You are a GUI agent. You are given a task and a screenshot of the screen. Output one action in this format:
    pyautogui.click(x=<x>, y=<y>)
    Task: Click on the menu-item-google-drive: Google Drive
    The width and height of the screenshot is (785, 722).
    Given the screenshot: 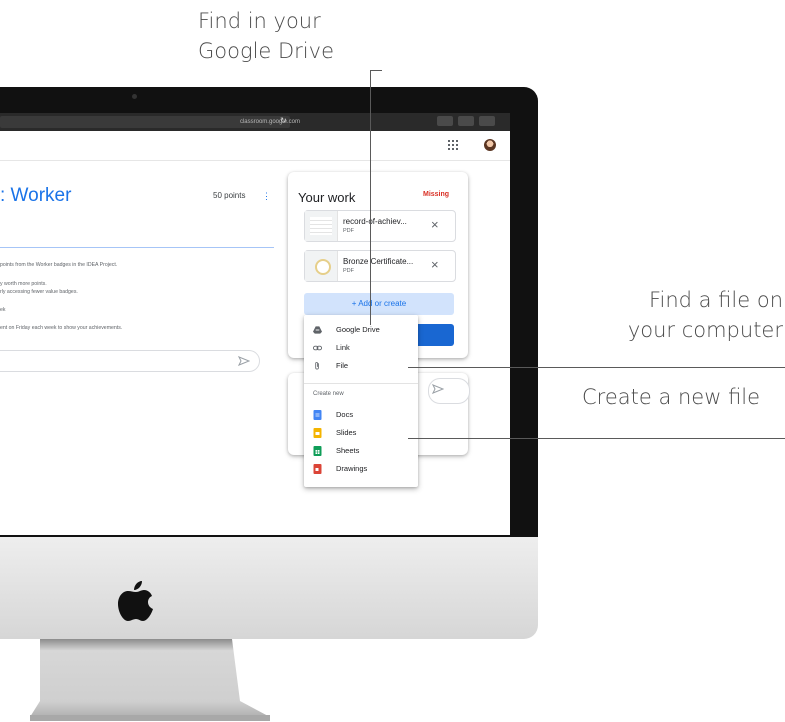 What is the action you would take?
    pyautogui.click(x=361, y=330)
    